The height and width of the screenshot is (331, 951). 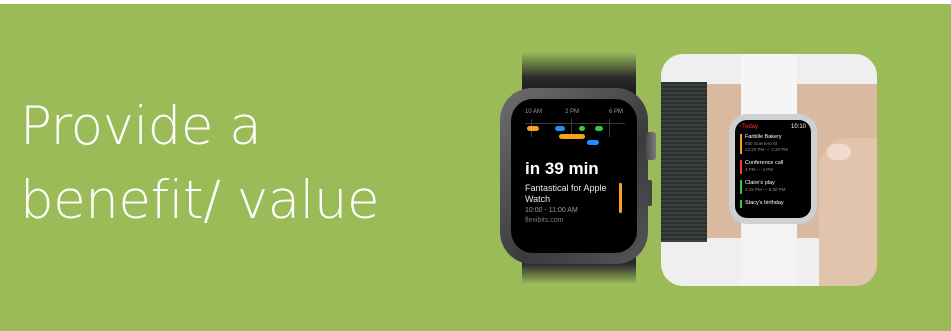 What do you see at coordinates (798, 127) in the screenshot?
I see `clock-text: 10:10` at bounding box center [798, 127].